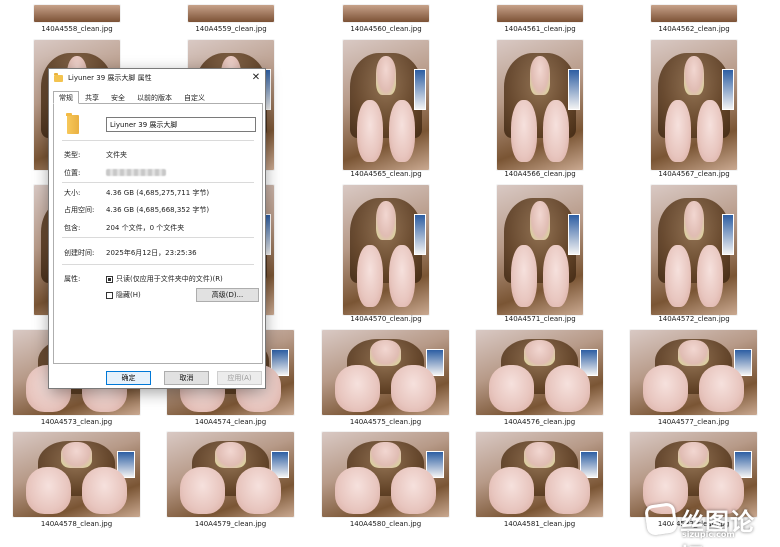 This screenshot has width=780, height=547. I want to click on dialog-title: Liyuner 39 展示大脚 属性, so click(110, 78).